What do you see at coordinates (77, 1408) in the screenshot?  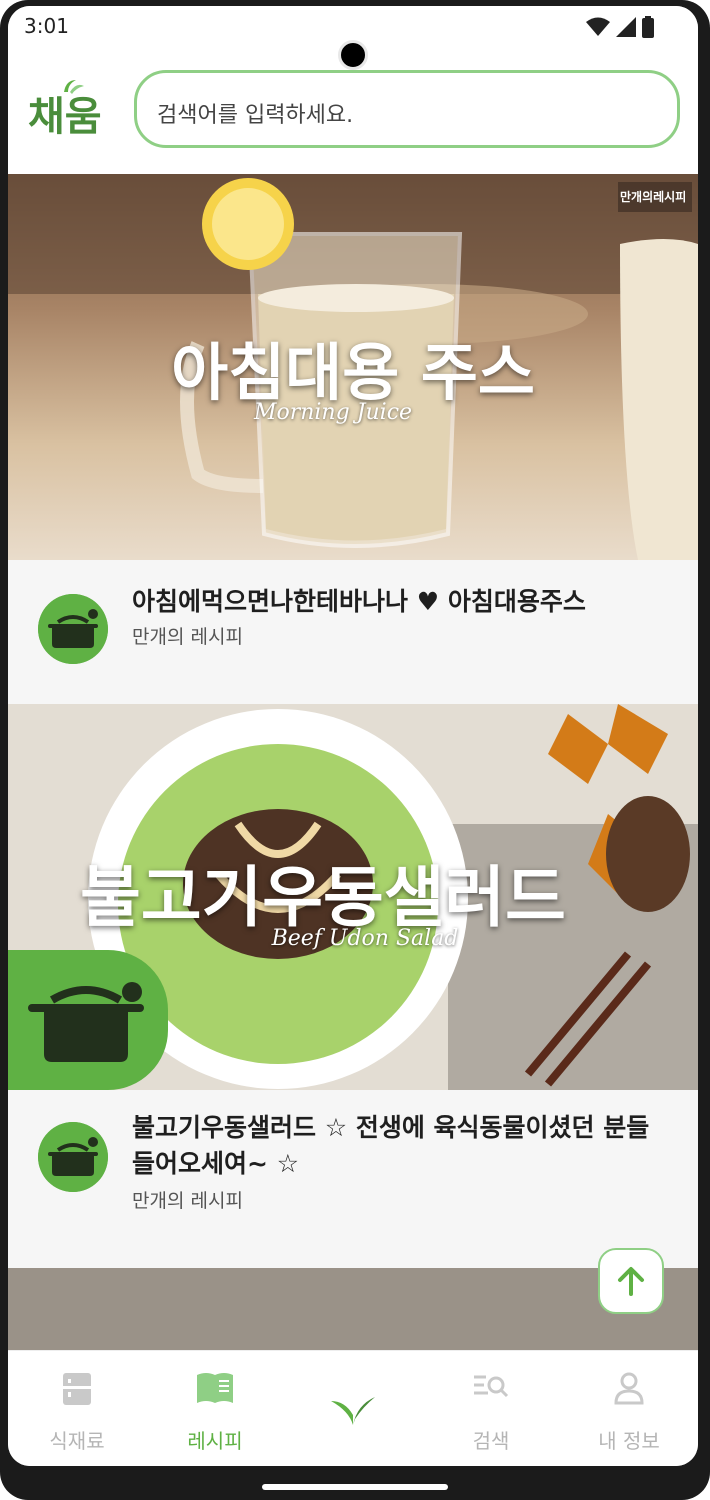 I see `nav-item-ingredients: 식재료` at bounding box center [77, 1408].